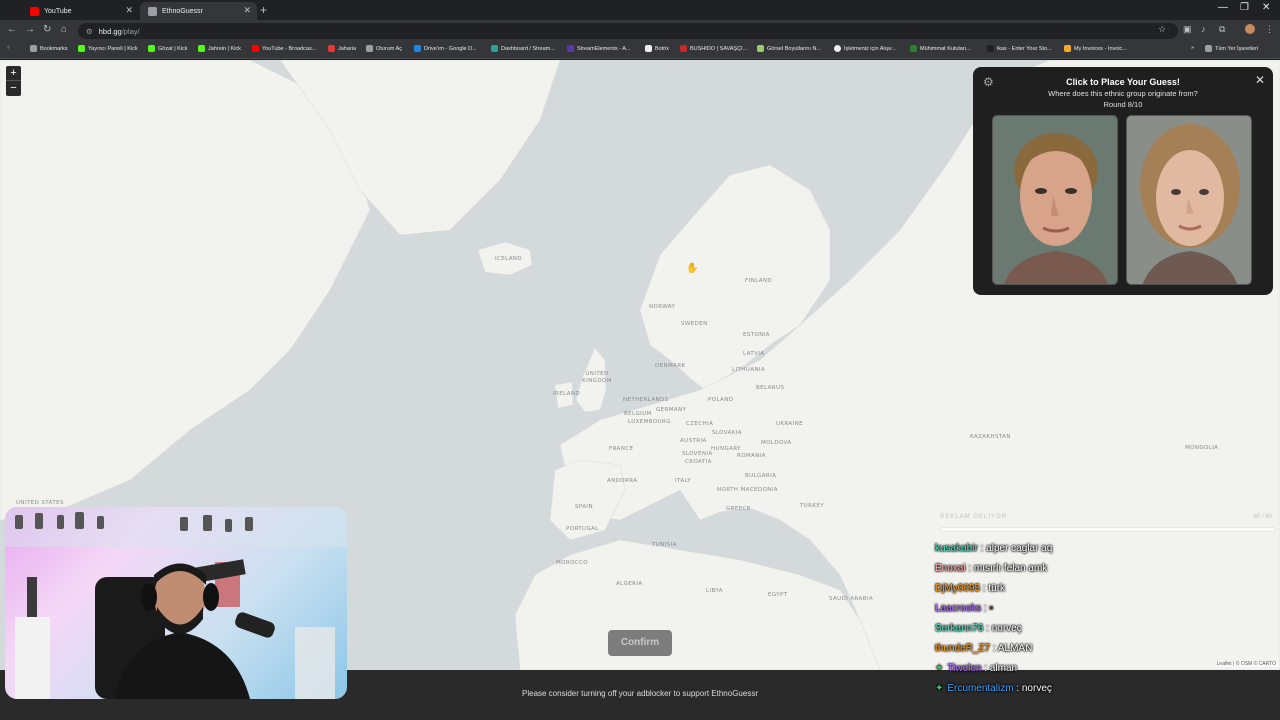 This screenshot has width=1280, height=720. I want to click on chat-message: Serkann76 : norveç, so click(978, 628).